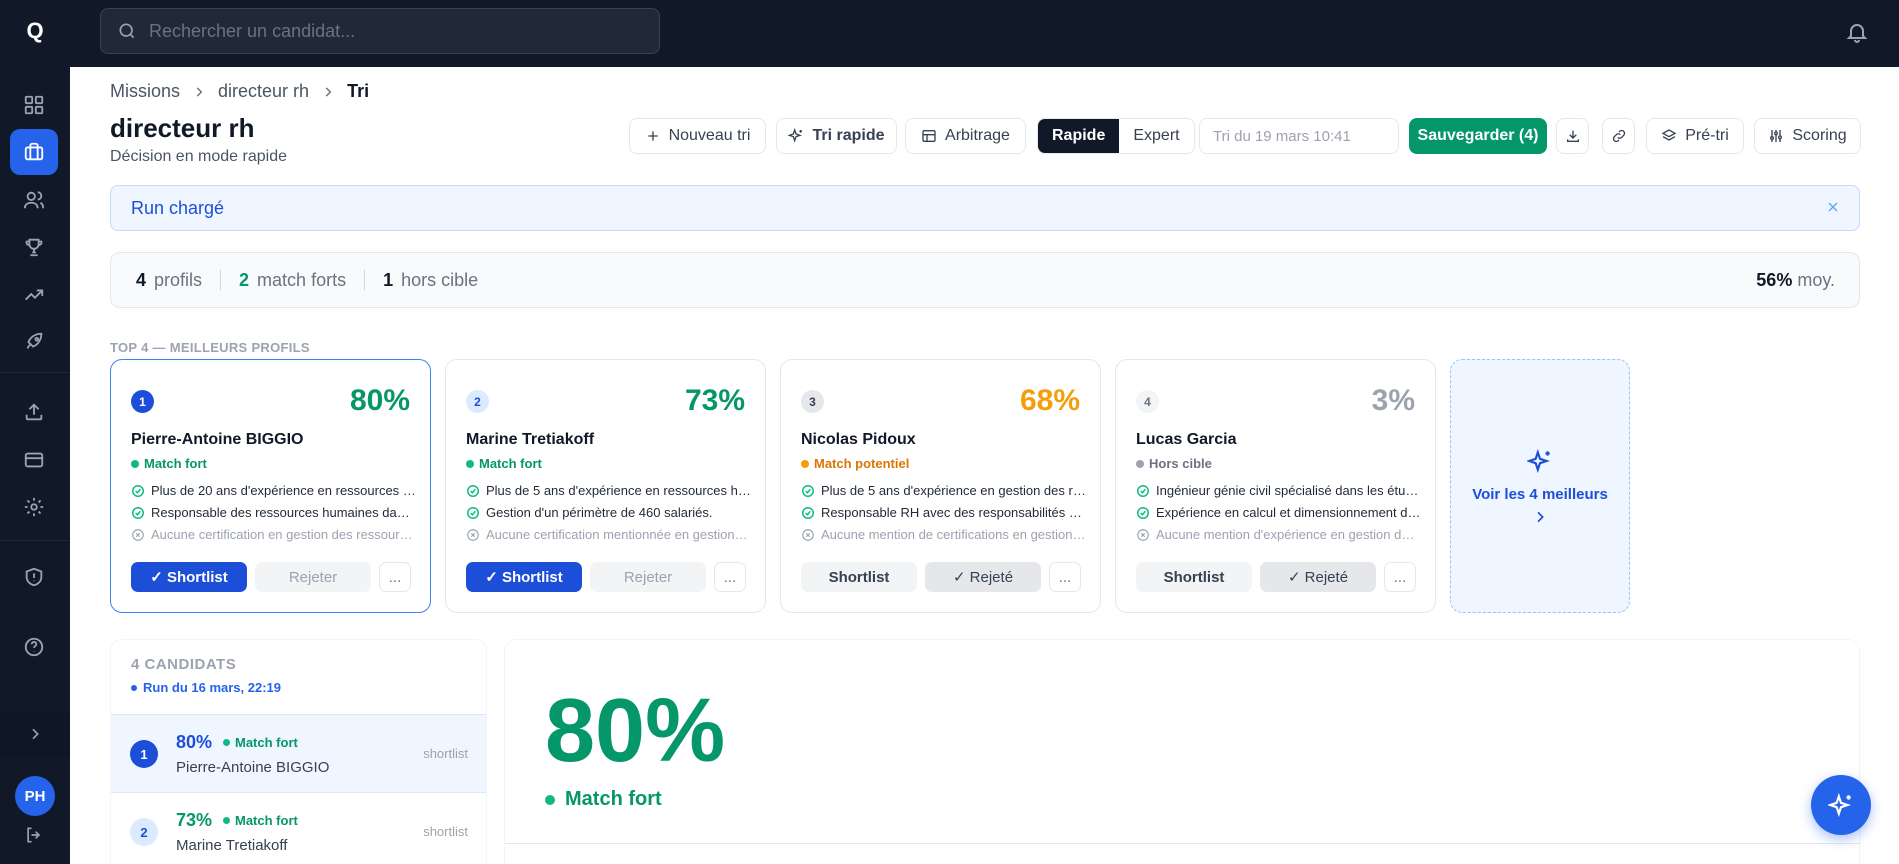 The width and height of the screenshot is (1899, 864). What do you see at coordinates (1174, 463) in the screenshot?
I see `match-tag: Hors cible` at bounding box center [1174, 463].